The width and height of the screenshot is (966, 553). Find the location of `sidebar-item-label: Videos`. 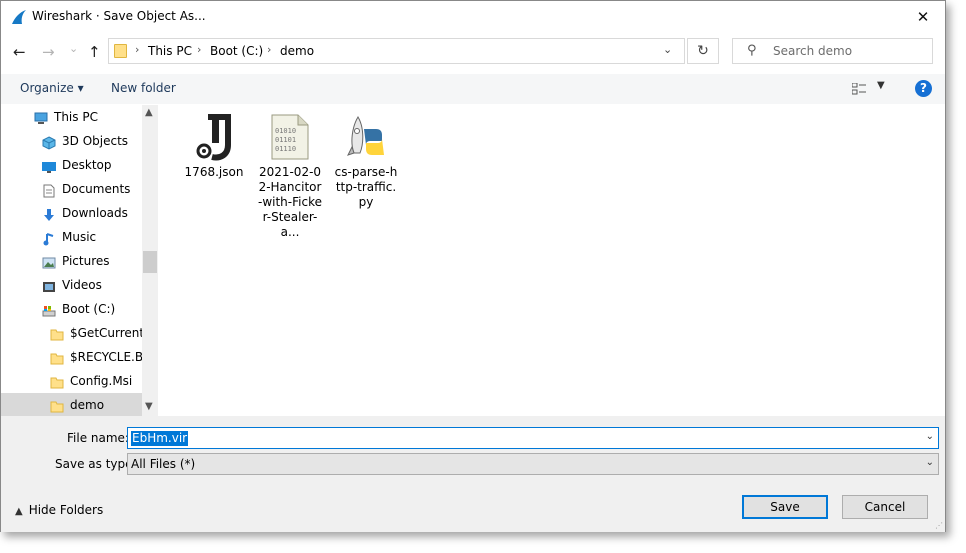

sidebar-item-label: Videos is located at coordinates (82, 285).